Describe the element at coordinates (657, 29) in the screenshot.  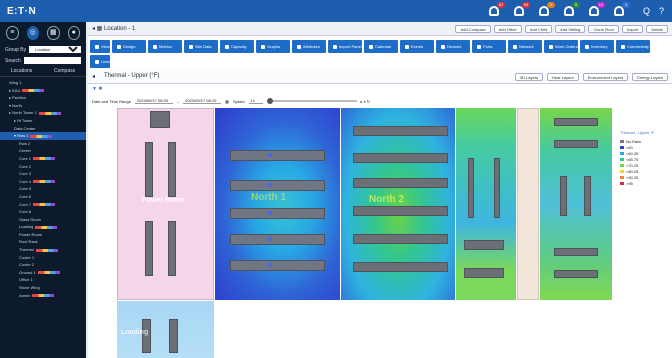
I see `delete-button: Delete` at that location.